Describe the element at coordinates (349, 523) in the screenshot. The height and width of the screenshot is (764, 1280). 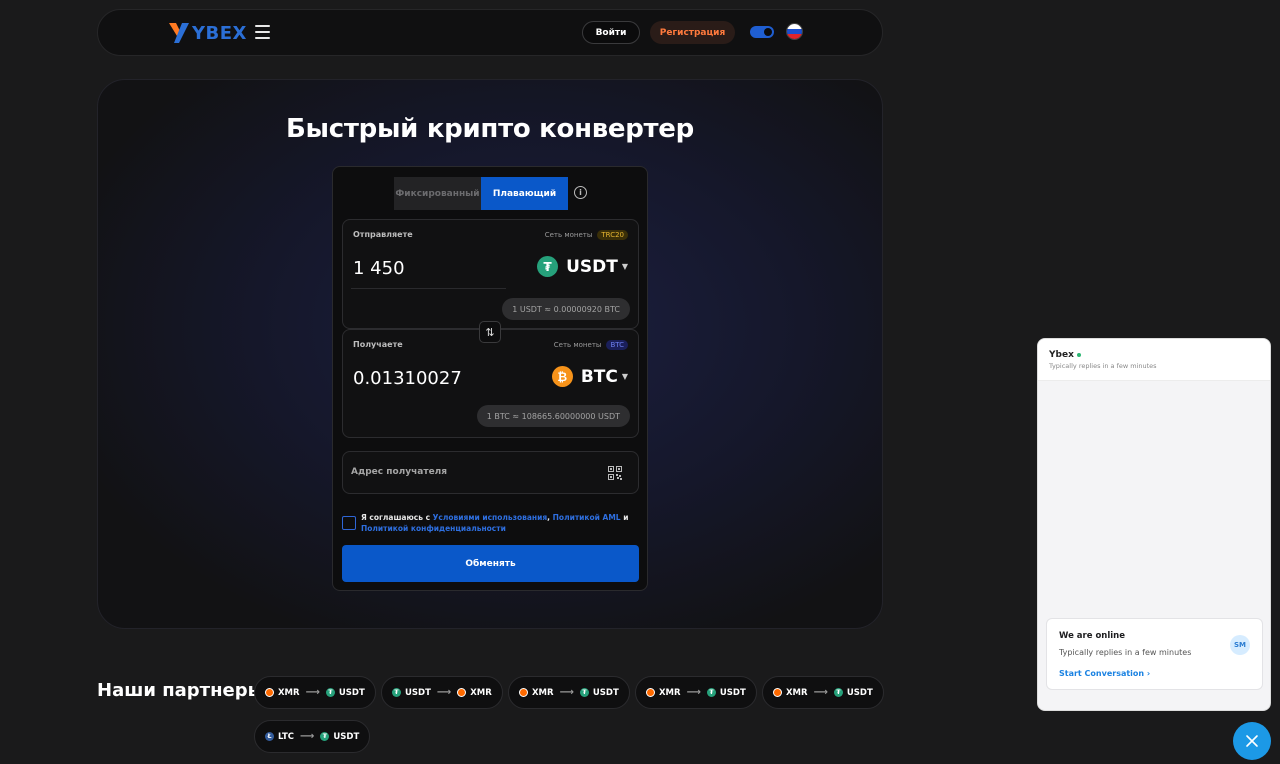
I see `agree-checkbox` at that location.